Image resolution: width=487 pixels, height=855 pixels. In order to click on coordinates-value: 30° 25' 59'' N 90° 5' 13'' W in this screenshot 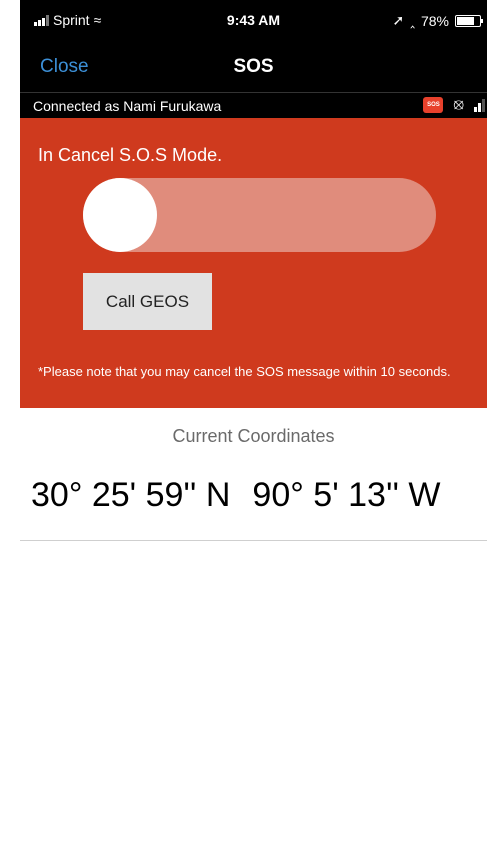, I will do `click(235, 495)`.